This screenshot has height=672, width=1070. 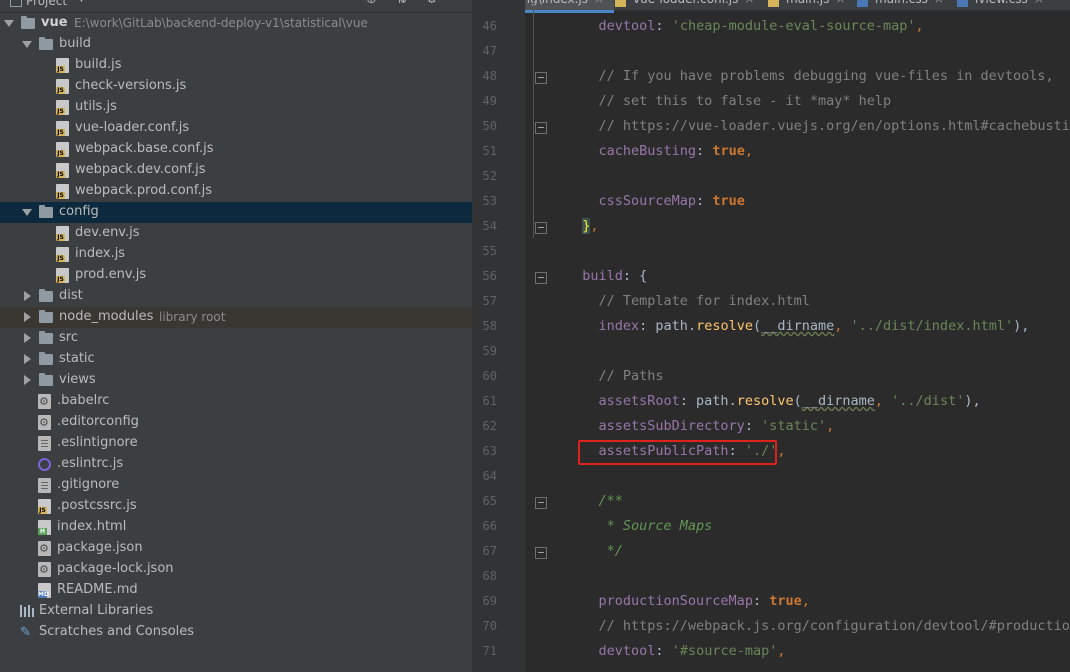 I want to click on tree-item-utils-js: JS utils.js, so click(x=236, y=107).